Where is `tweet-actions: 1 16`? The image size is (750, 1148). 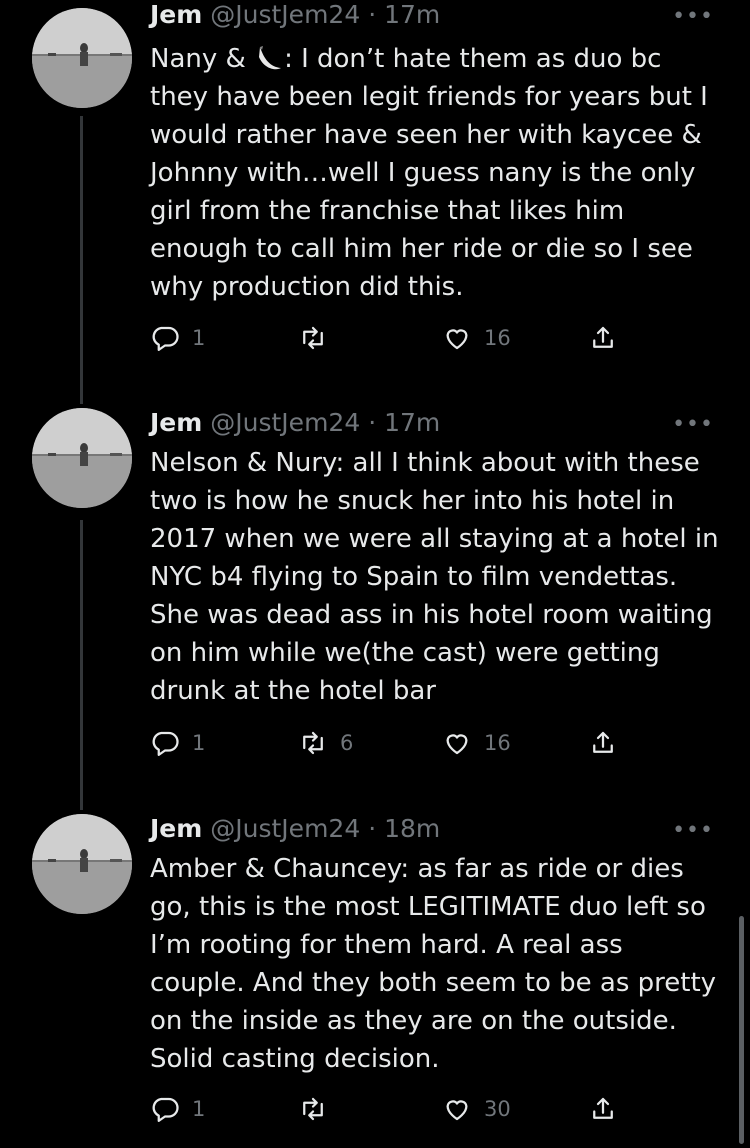
tweet-actions: 1 16 is located at coordinates (390, 340).